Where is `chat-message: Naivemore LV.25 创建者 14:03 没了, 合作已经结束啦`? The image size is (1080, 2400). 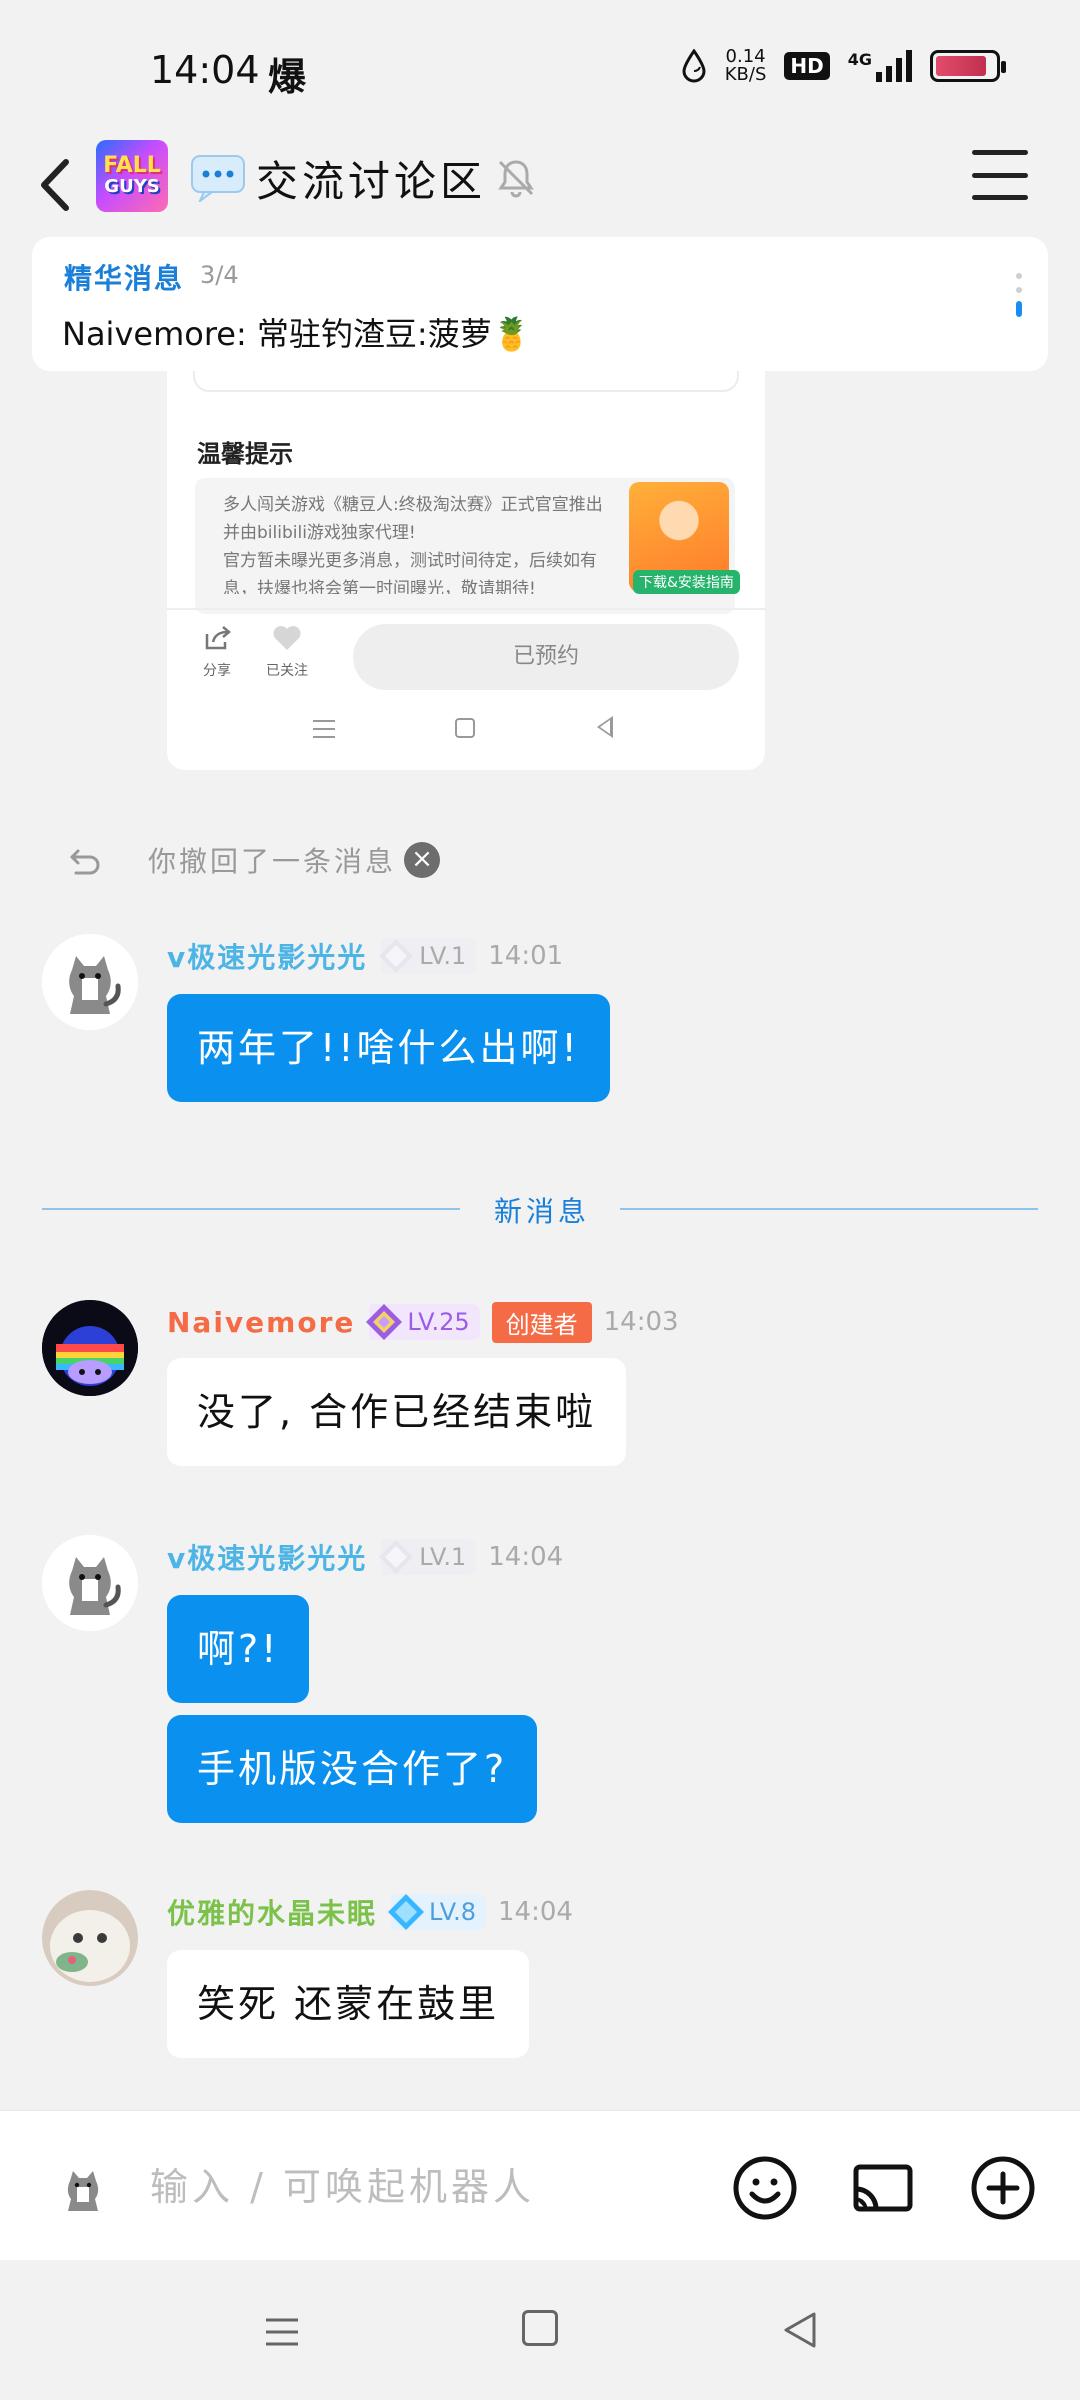 chat-message: Naivemore LV.25 创建者 14:03 没了, 合作已经结束啦 is located at coordinates (542, 1390).